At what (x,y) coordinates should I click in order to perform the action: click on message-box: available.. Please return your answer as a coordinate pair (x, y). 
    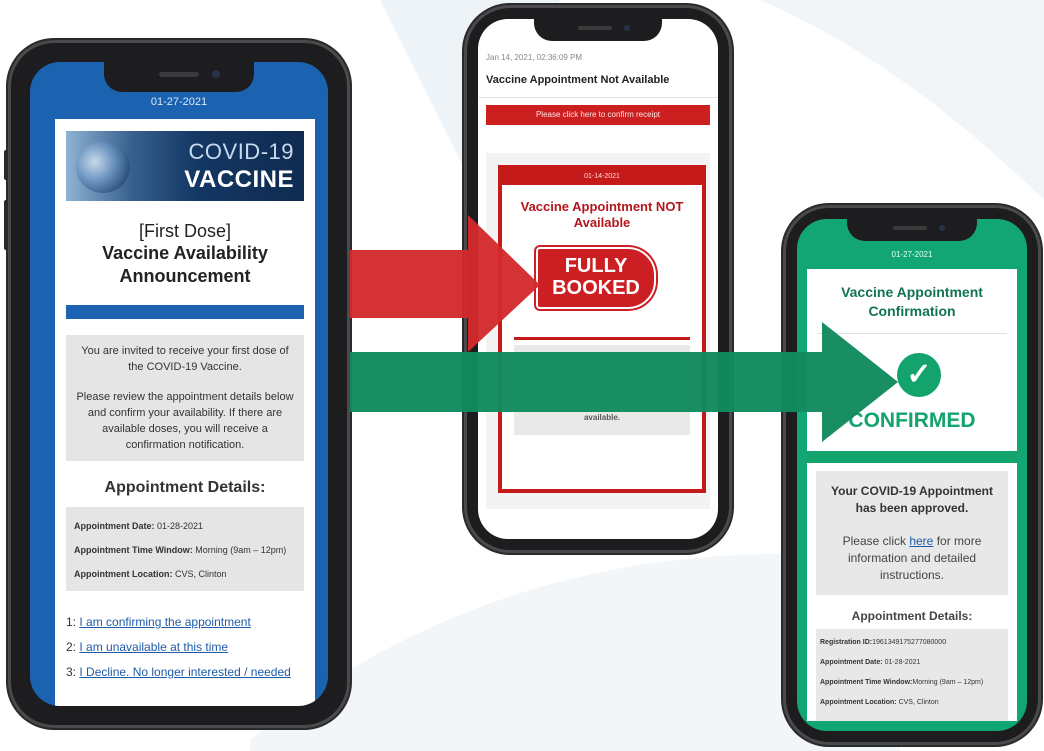
    Looking at the image, I should click on (602, 390).